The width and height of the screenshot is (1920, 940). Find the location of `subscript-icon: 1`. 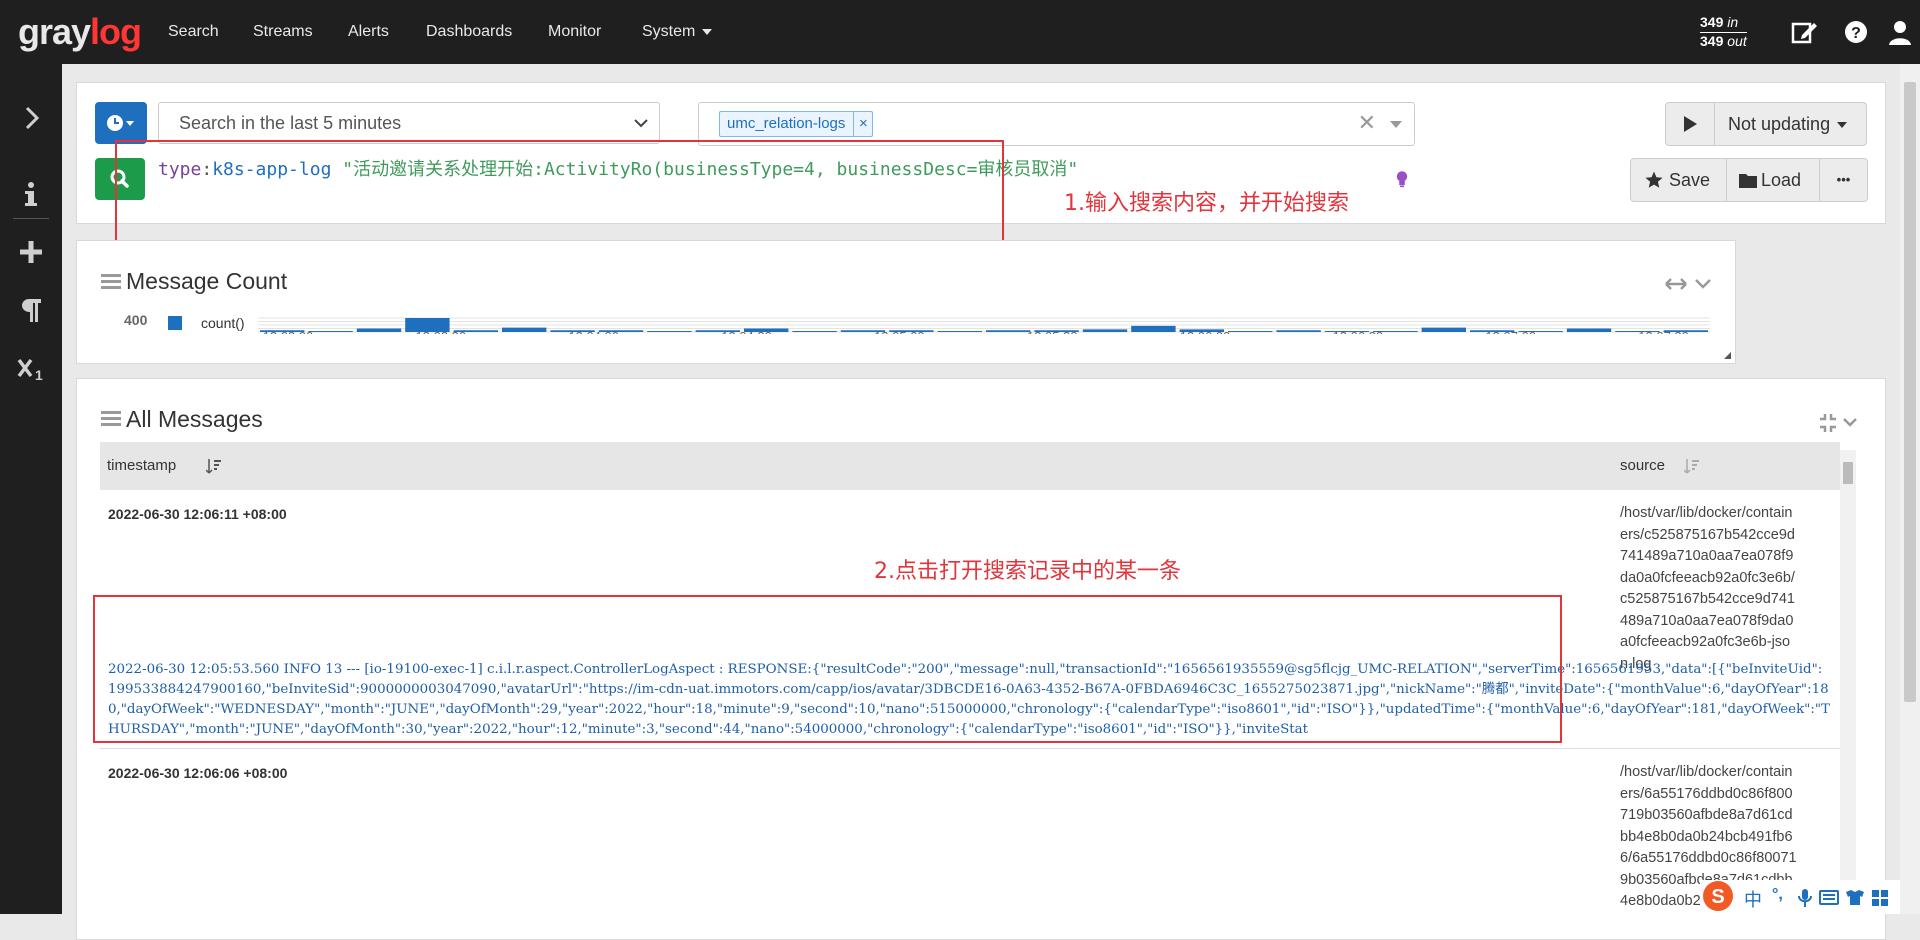

subscript-icon: 1 is located at coordinates (31, 368).